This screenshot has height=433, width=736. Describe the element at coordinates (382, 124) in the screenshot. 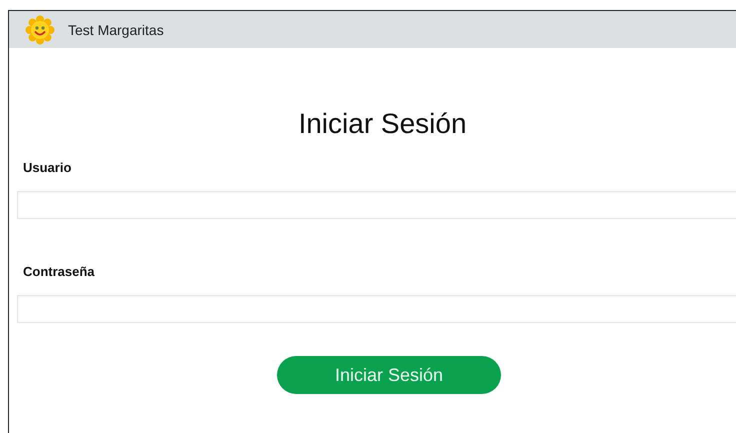

I see `page-heading: Iniciar Sesión` at that location.